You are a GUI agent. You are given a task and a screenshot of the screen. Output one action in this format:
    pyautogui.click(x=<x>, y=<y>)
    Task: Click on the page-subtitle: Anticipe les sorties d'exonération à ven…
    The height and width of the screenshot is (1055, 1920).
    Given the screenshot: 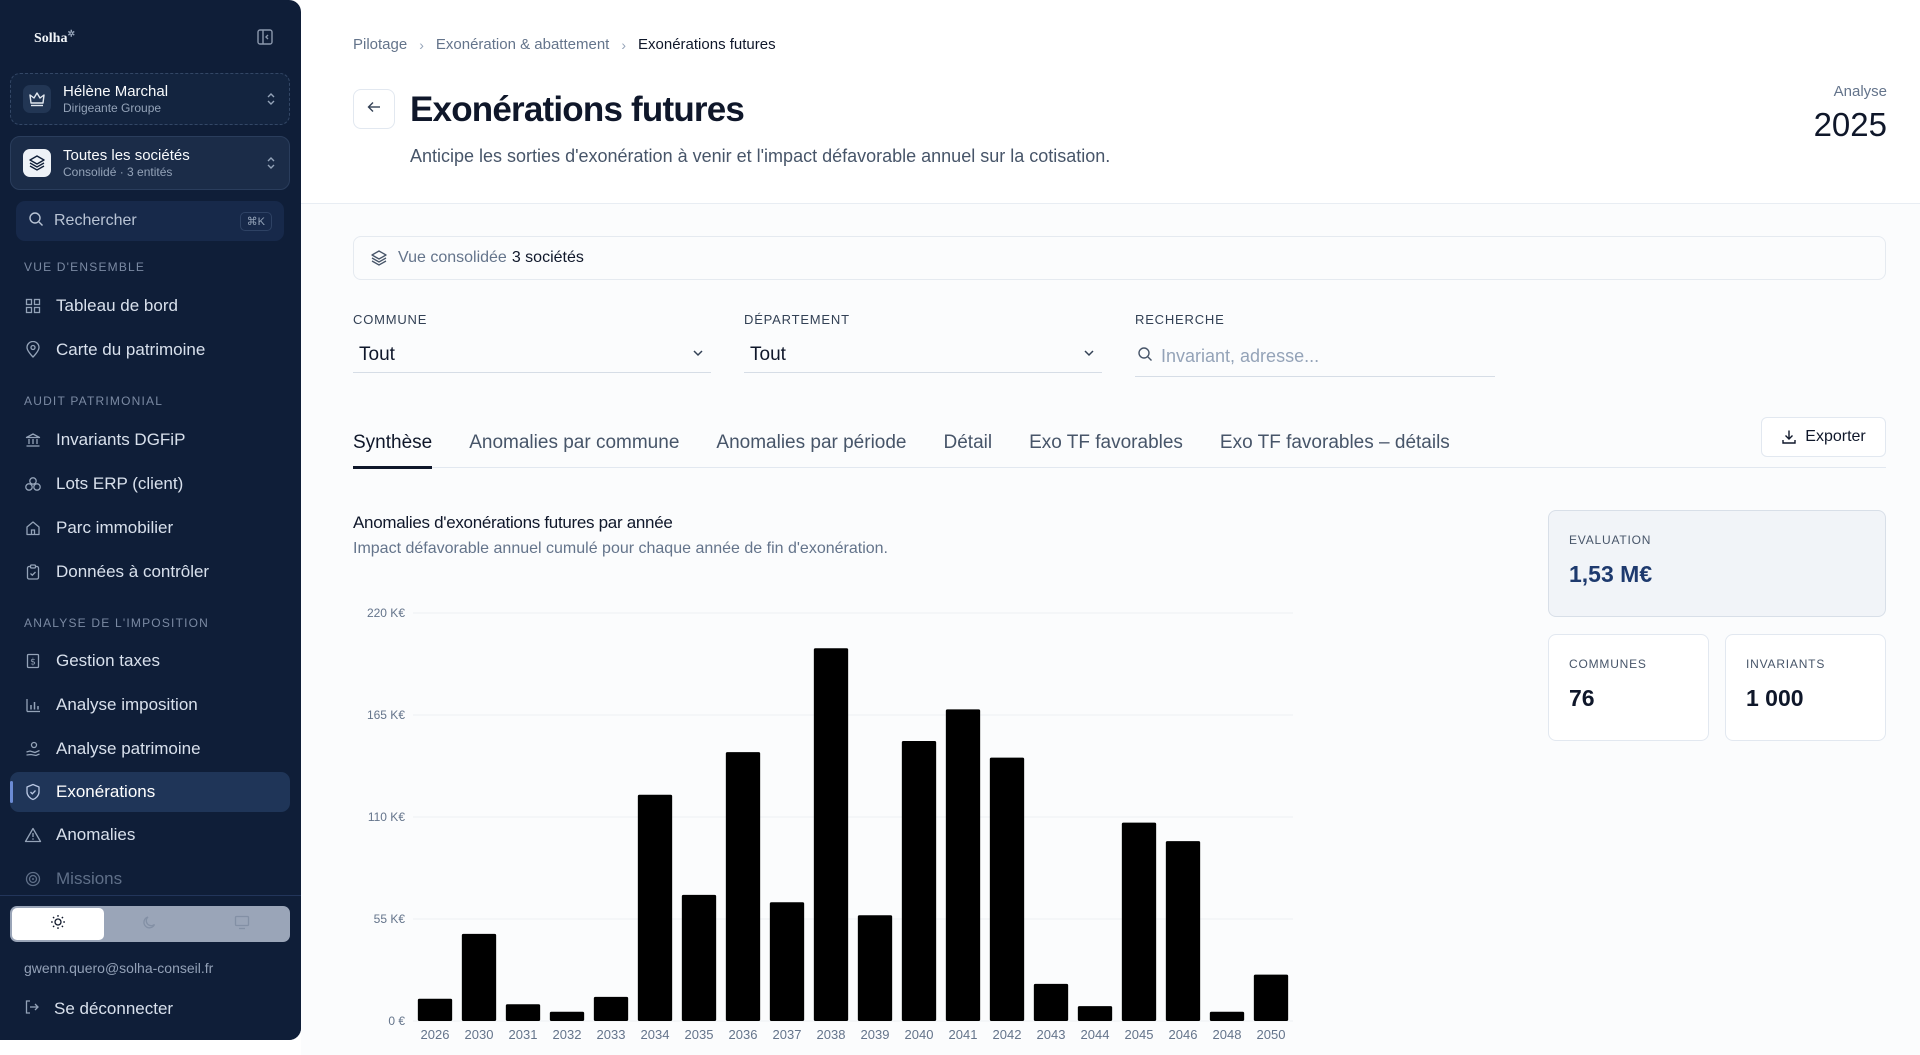 What is the action you would take?
    pyautogui.click(x=760, y=156)
    